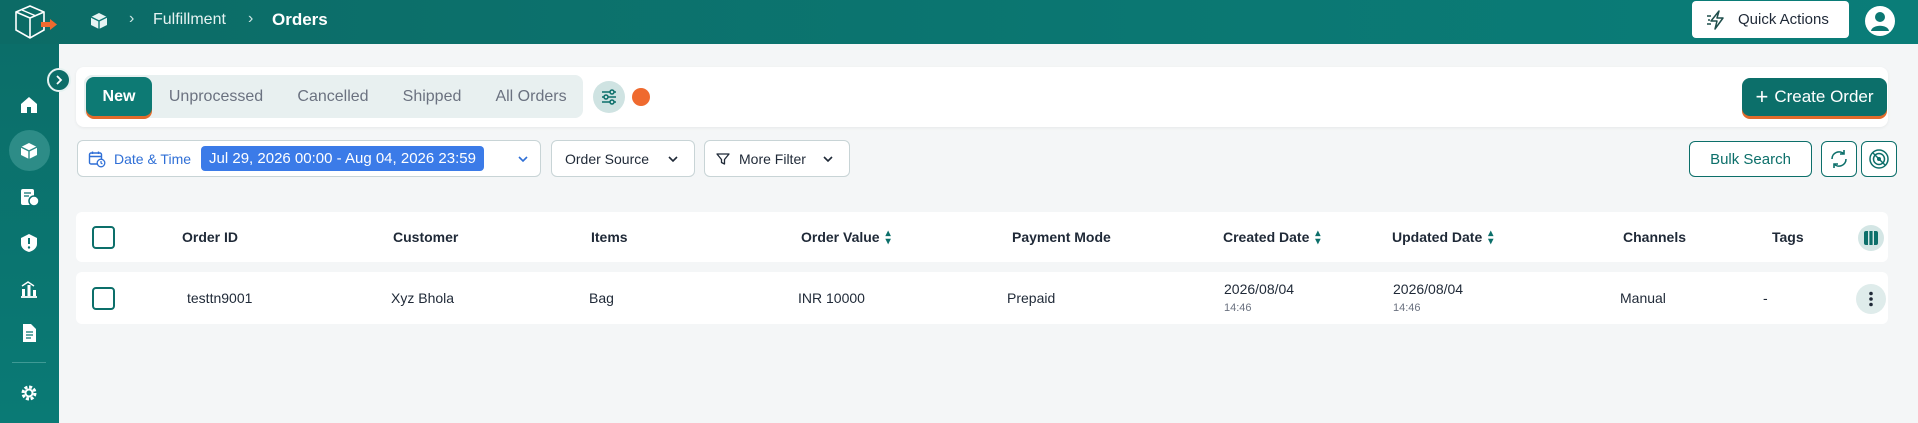  What do you see at coordinates (772, 158) in the screenshot?
I see `more-filter-label: More Filter` at bounding box center [772, 158].